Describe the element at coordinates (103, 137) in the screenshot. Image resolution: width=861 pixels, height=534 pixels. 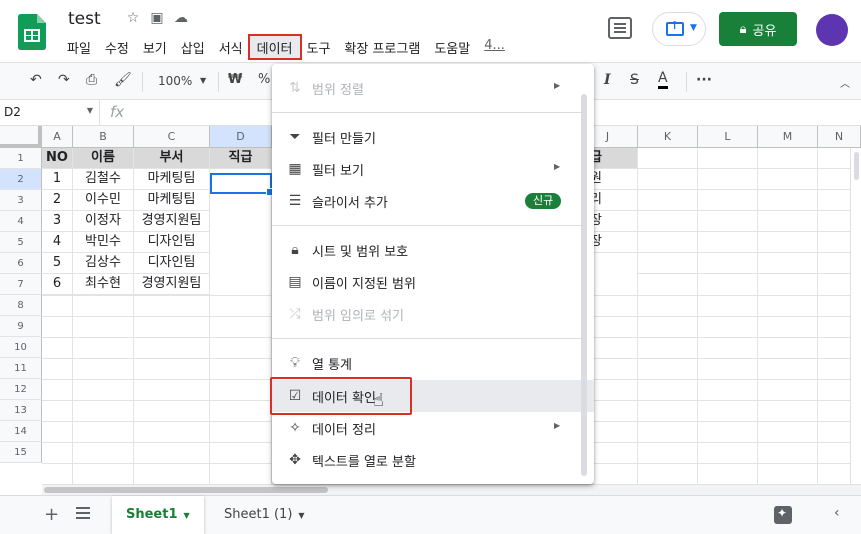
I see `column-header: B` at that location.